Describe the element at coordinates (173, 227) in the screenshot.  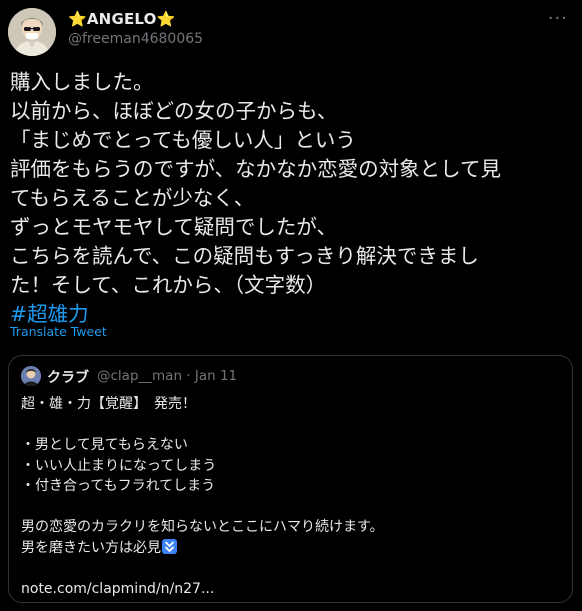
I see `tweet-line: ずっとモヤモヤして疑問でしたが、` at that location.